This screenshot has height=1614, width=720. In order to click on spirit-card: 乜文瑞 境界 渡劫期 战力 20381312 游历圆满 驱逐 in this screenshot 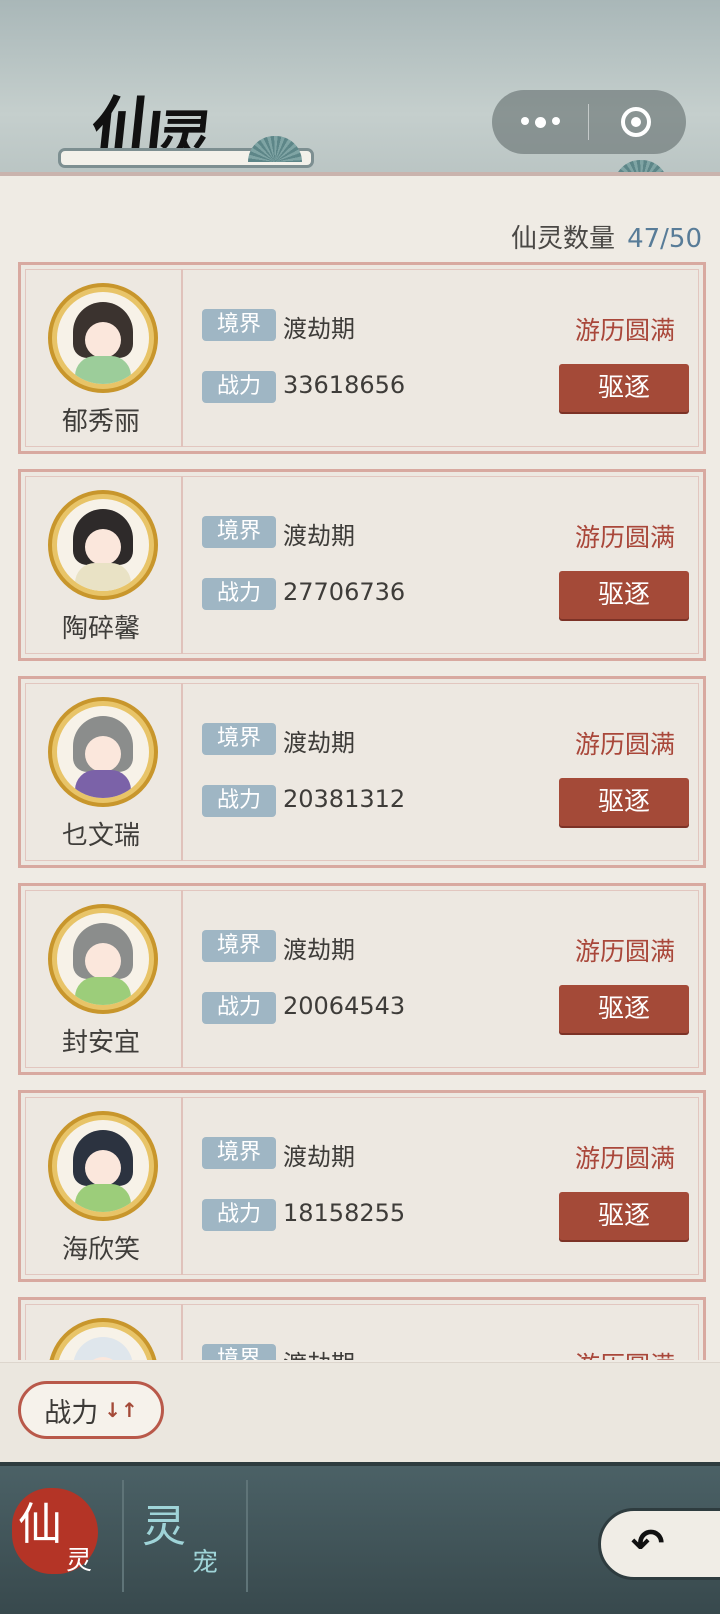, I will do `click(362, 772)`.